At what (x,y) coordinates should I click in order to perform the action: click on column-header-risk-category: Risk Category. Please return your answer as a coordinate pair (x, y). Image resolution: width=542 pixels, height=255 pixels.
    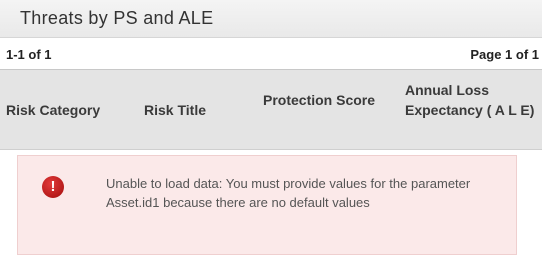
    Looking at the image, I should click on (53, 110).